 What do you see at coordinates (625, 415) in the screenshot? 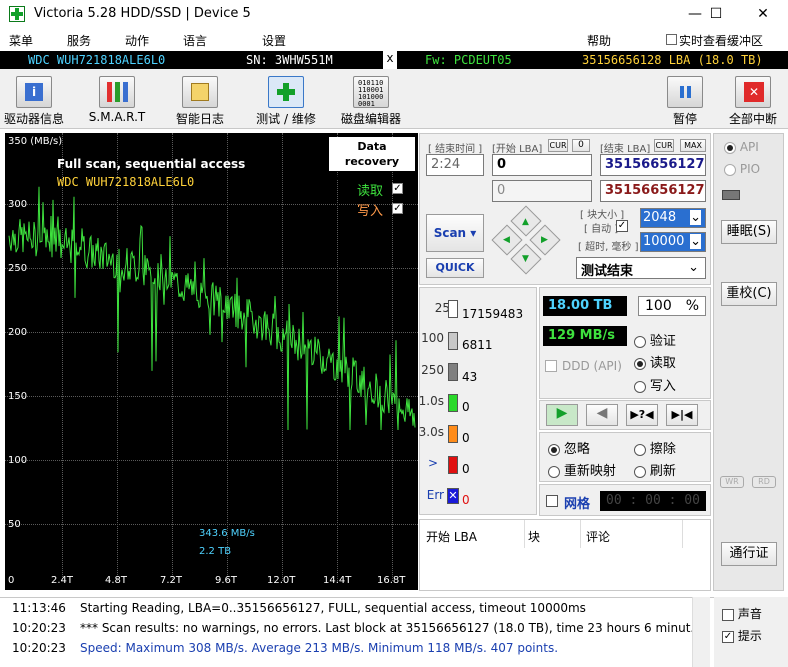
I see `playback-bar: ▶ ◀ ▶?◀ ▶|◀` at bounding box center [625, 415].